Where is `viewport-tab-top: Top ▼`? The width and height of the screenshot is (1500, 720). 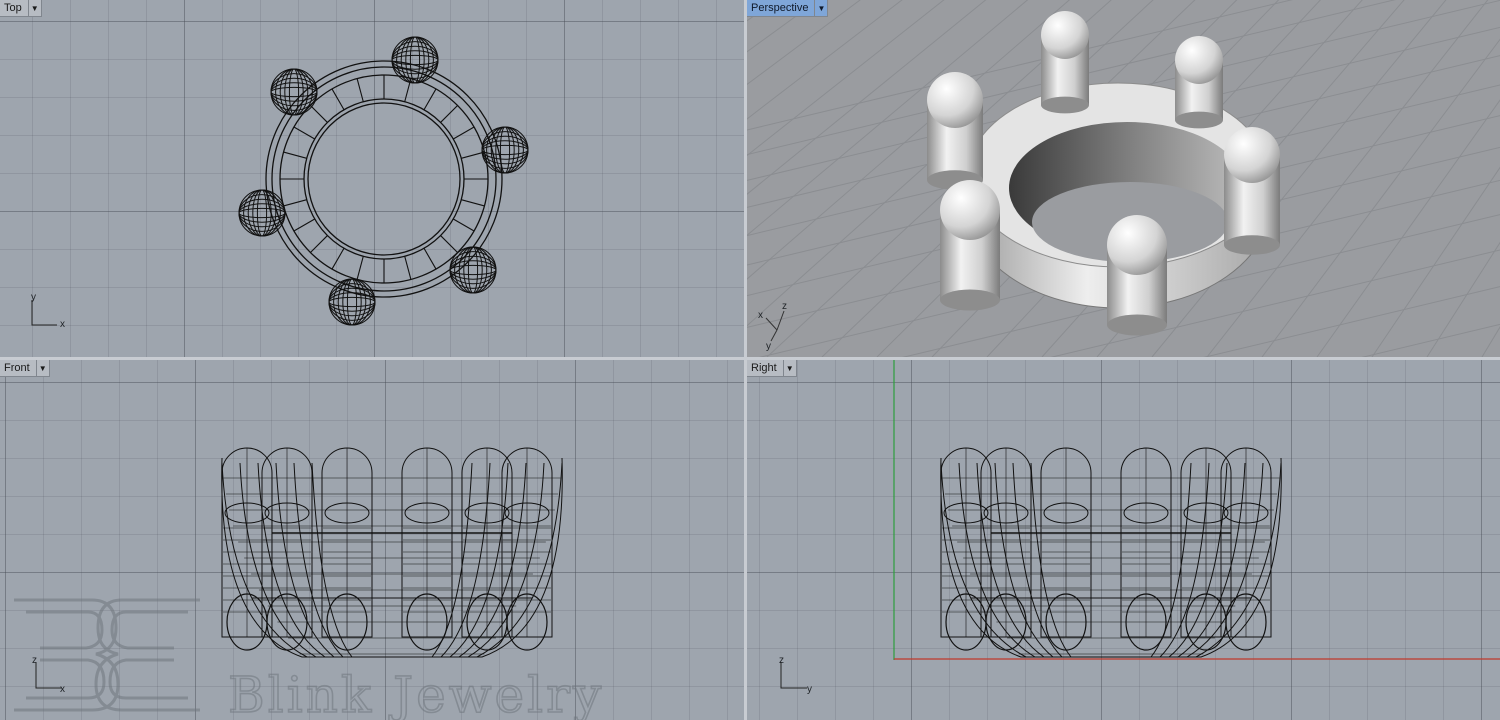
viewport-tab-top: Top ▼ is located at coordinates (21, 8).